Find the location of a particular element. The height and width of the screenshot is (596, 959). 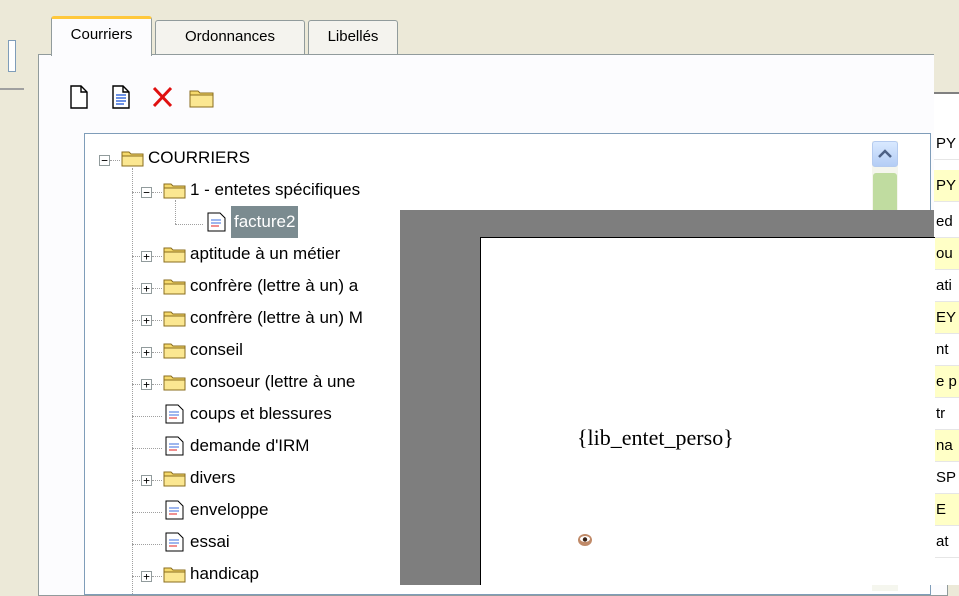

scroll-up-button is located at coordinates (885, 154).